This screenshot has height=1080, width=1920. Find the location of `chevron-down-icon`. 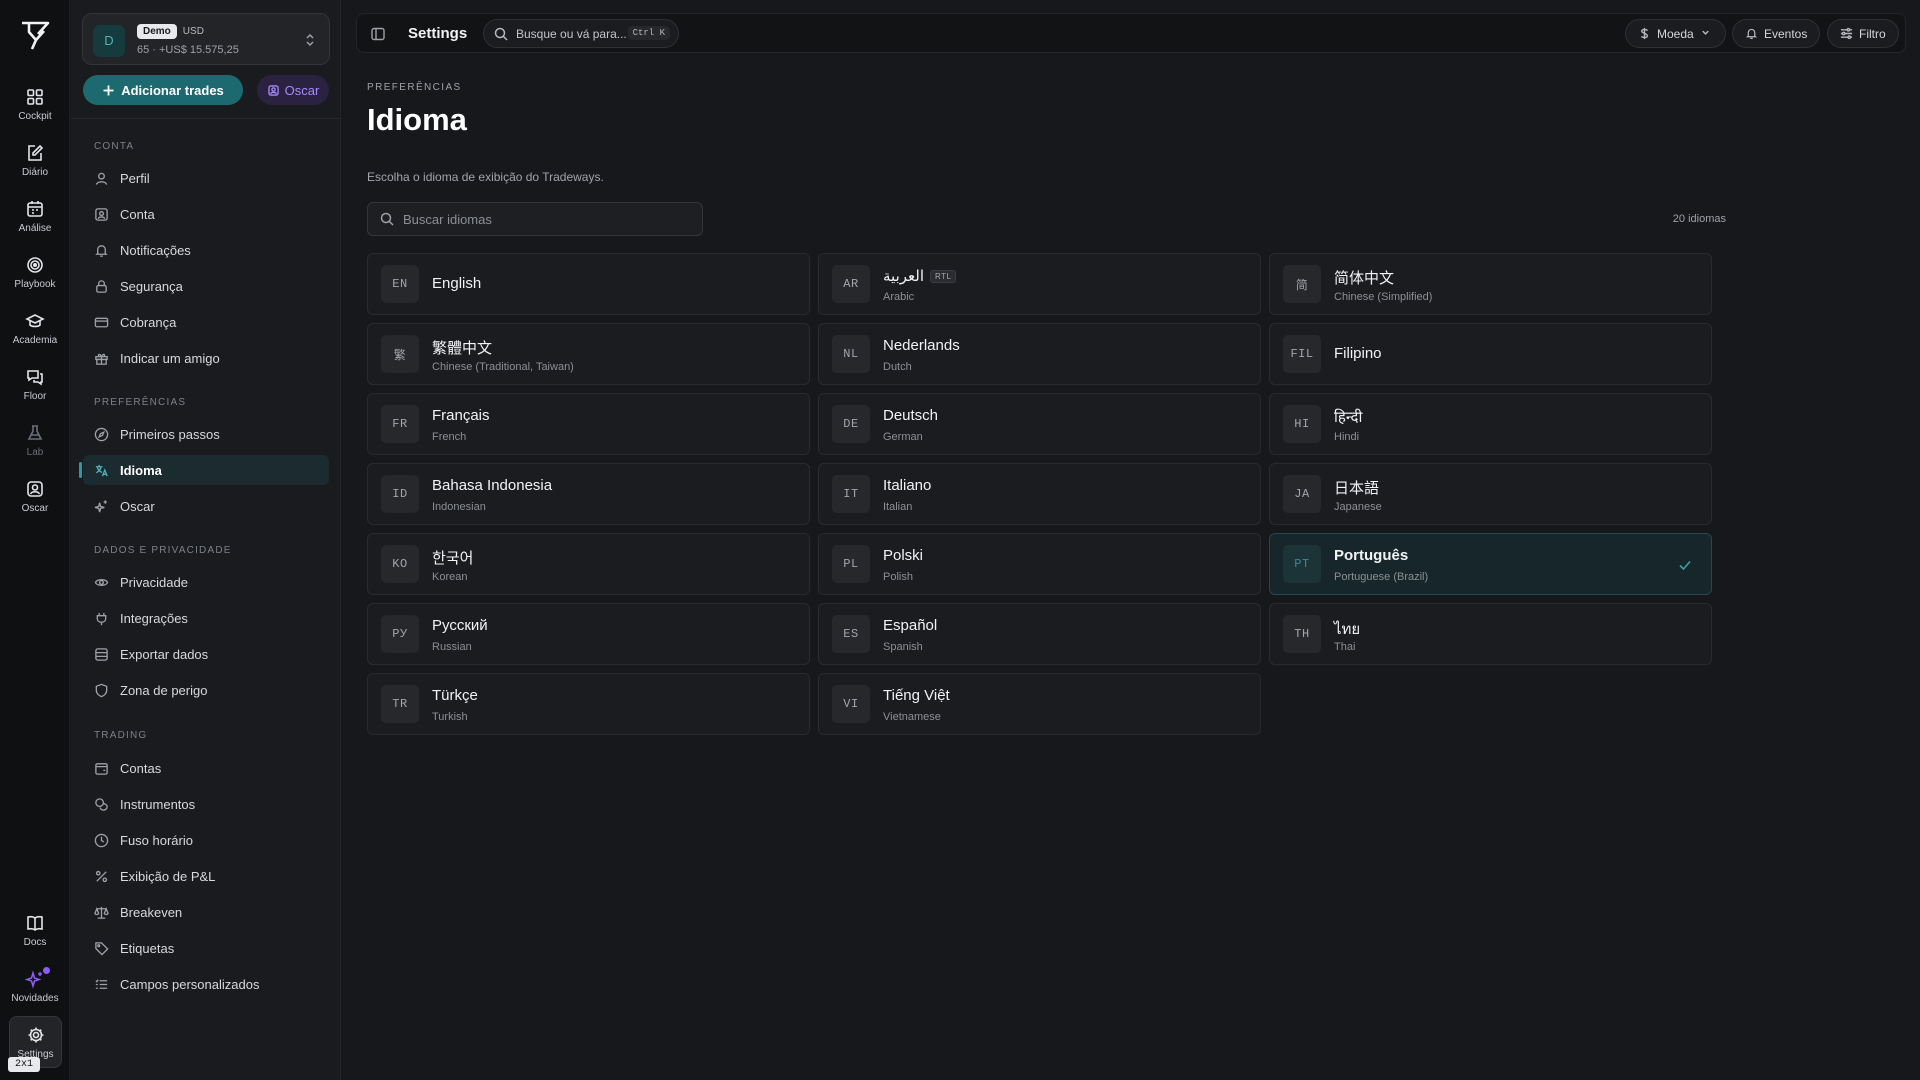

chevron-down-icon is located at coordinates (1706, 33).